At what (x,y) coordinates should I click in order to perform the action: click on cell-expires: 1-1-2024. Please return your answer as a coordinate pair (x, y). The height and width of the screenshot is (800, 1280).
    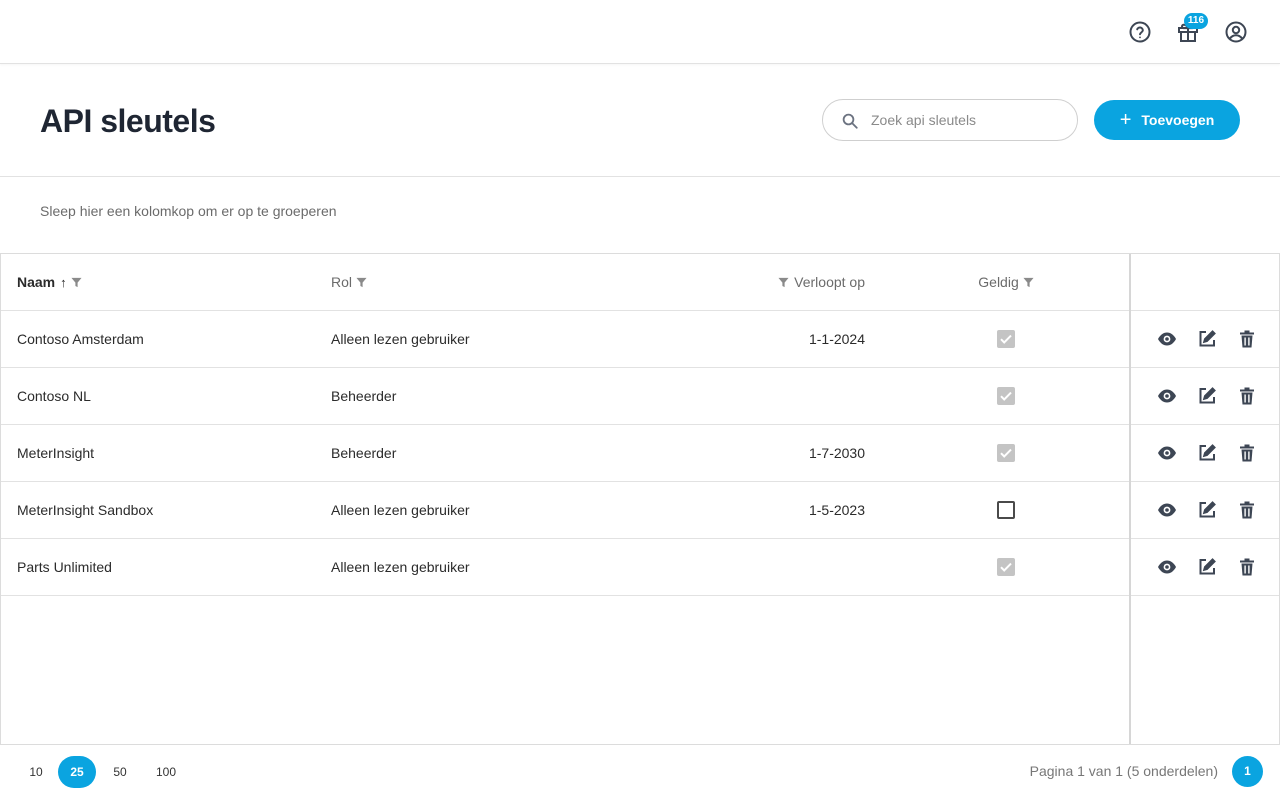
    Looking at the image, I should click on (836, 339).